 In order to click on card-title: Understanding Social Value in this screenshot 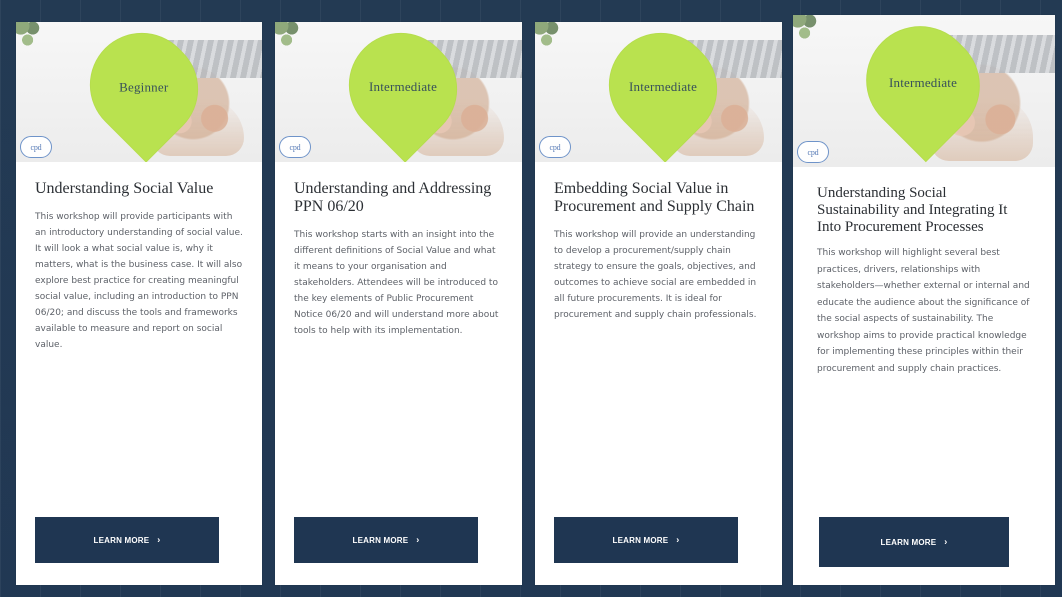, I will do `click(124, 188)`.